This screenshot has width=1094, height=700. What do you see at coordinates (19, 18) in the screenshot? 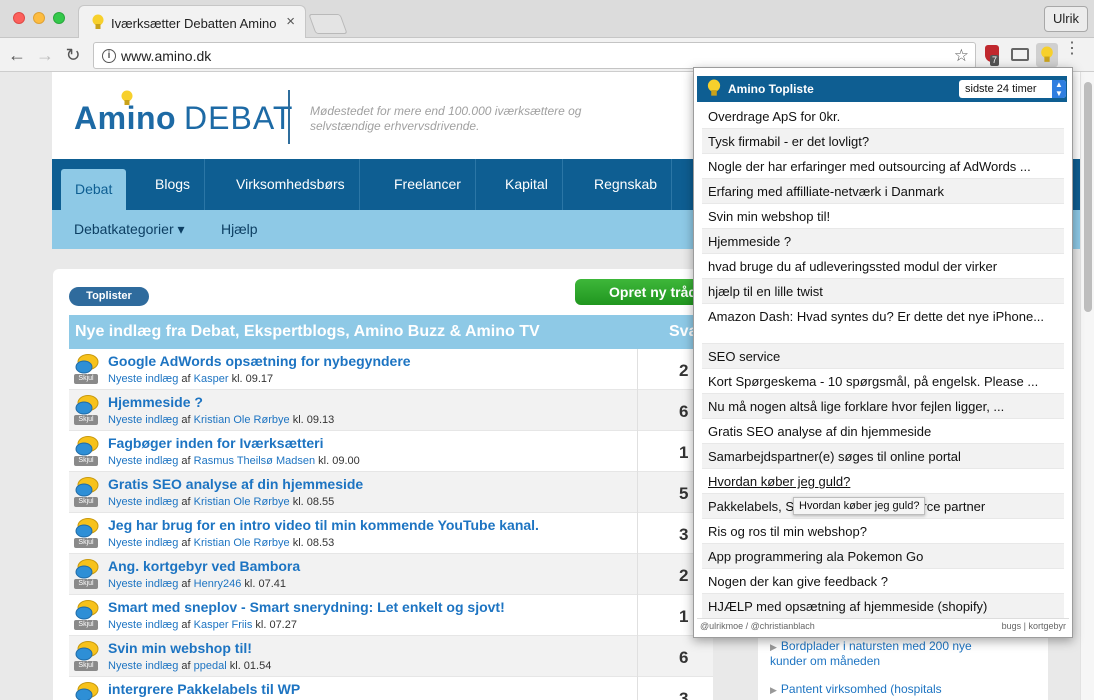
I see `close-window-button` at bounding box center [19, 18].